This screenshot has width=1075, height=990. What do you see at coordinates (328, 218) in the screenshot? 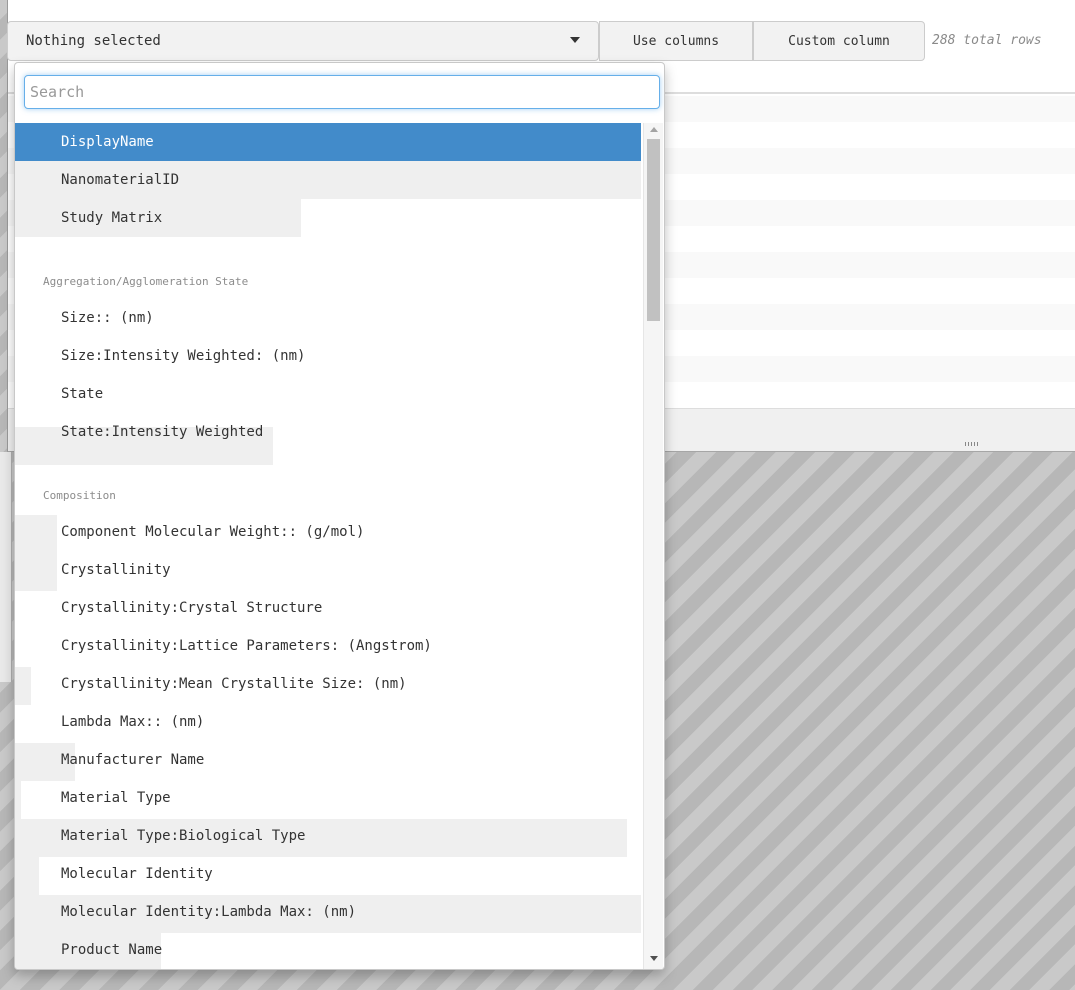
I see `option-study-matrix: Study Matrix` at bounding box center [328, 218].